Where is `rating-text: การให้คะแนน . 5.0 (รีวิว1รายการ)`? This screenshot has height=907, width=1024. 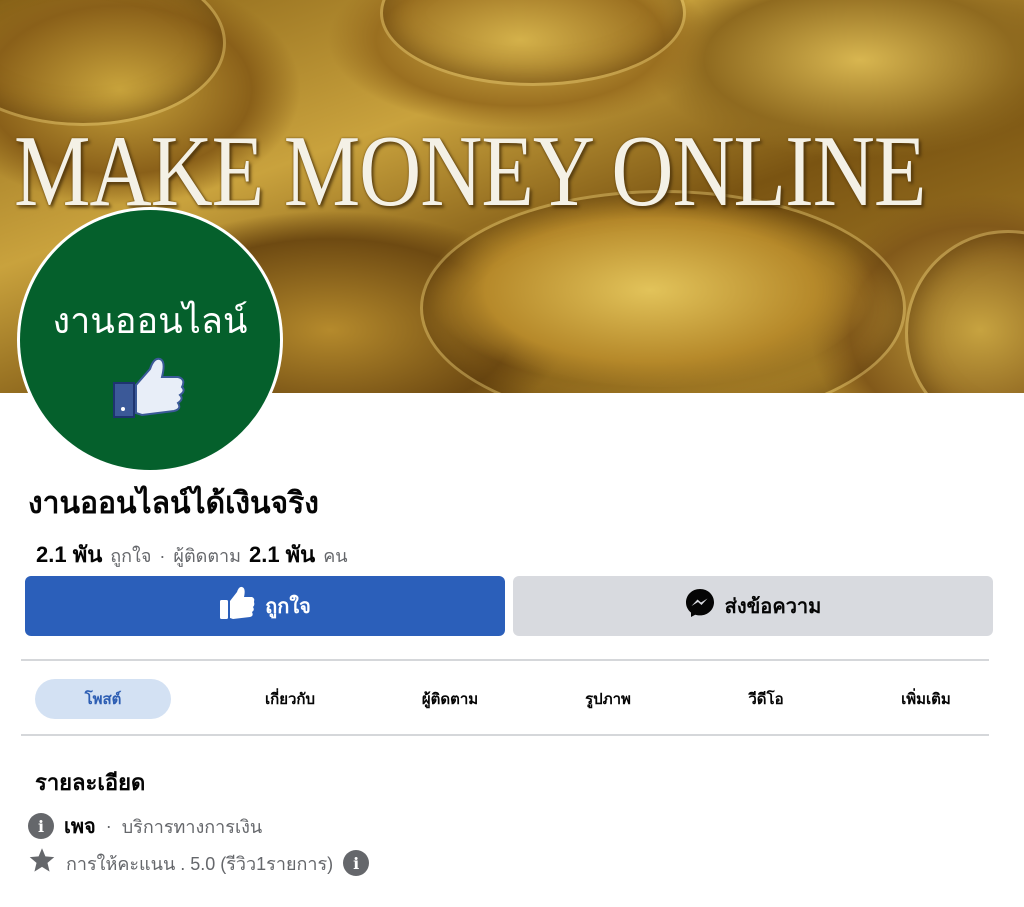
rating-text: การให้คะแนน . 5.0 (รีวิว1รายการ) is located at coordinates (199, 863).